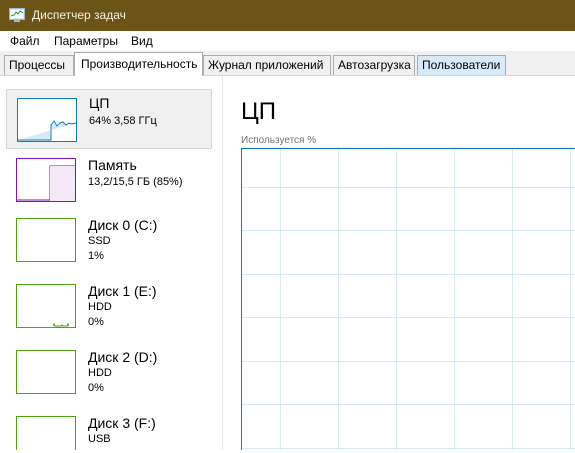 Image resolution: width=575 pixels, height=453 pixels. I want to click on disk-3-mini-graph, so click(46, 433).